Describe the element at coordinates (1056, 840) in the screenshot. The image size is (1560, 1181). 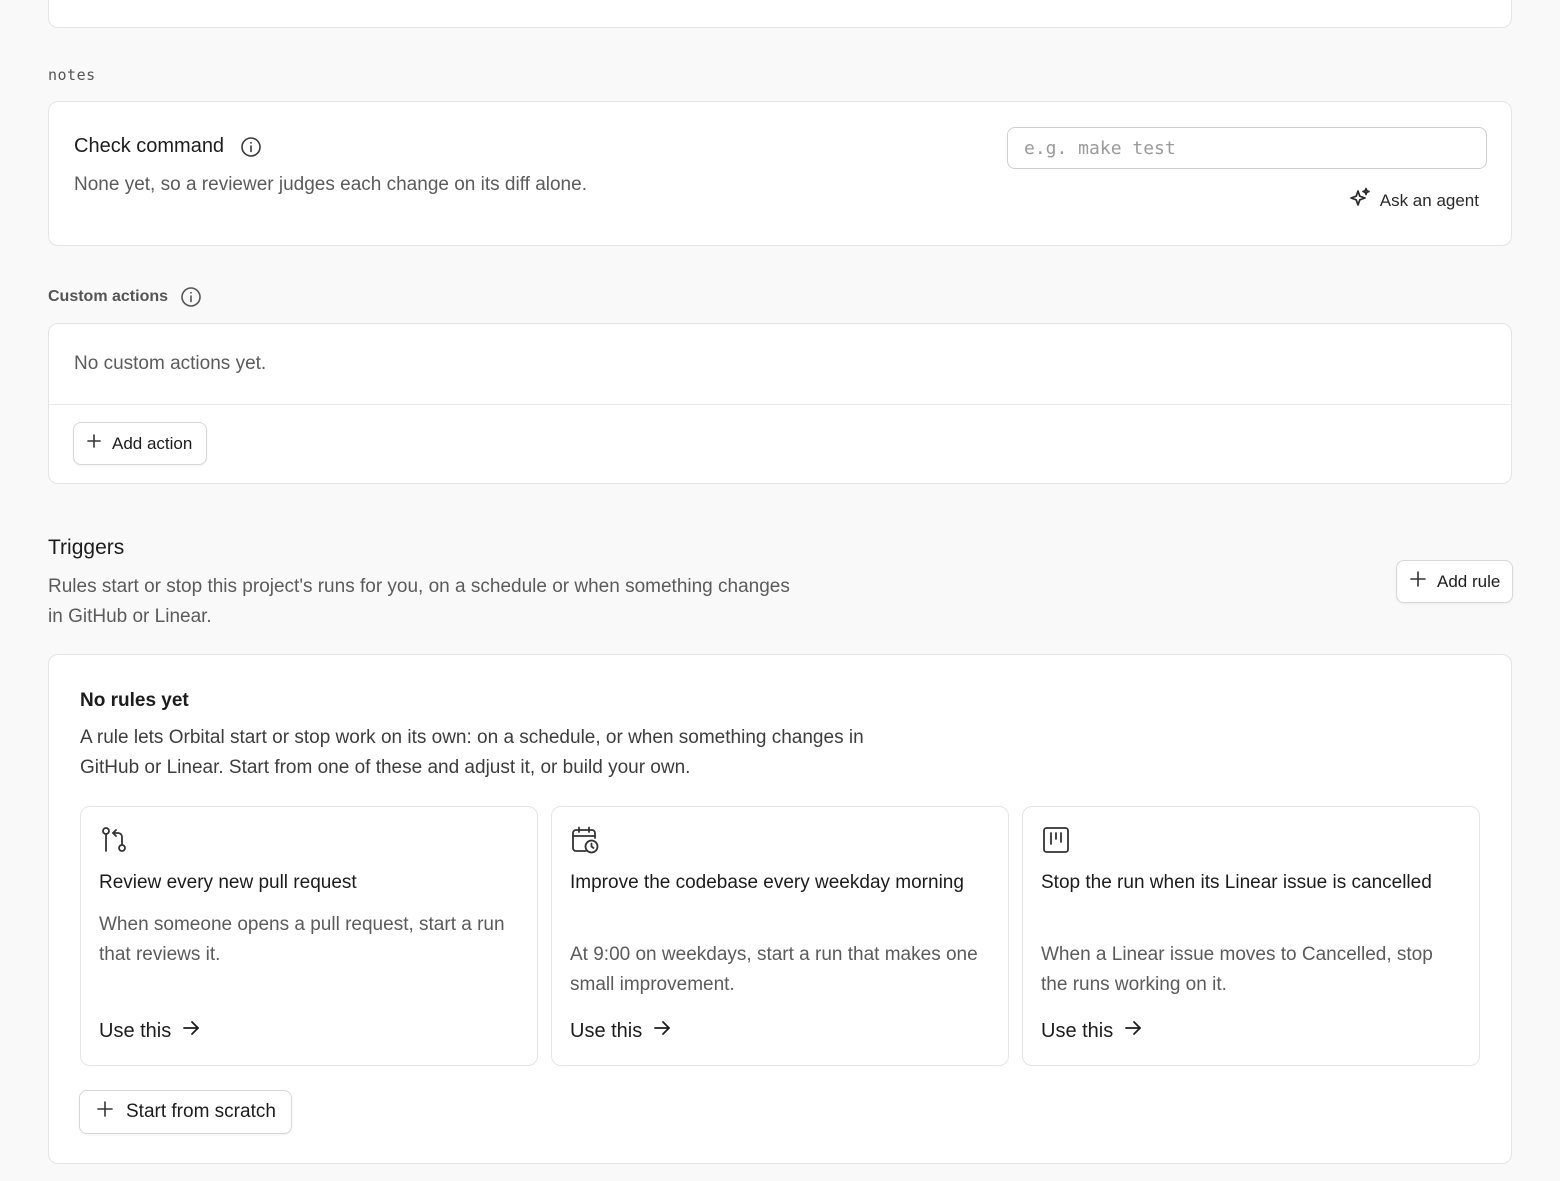
I see `kanban-icon` at that location.